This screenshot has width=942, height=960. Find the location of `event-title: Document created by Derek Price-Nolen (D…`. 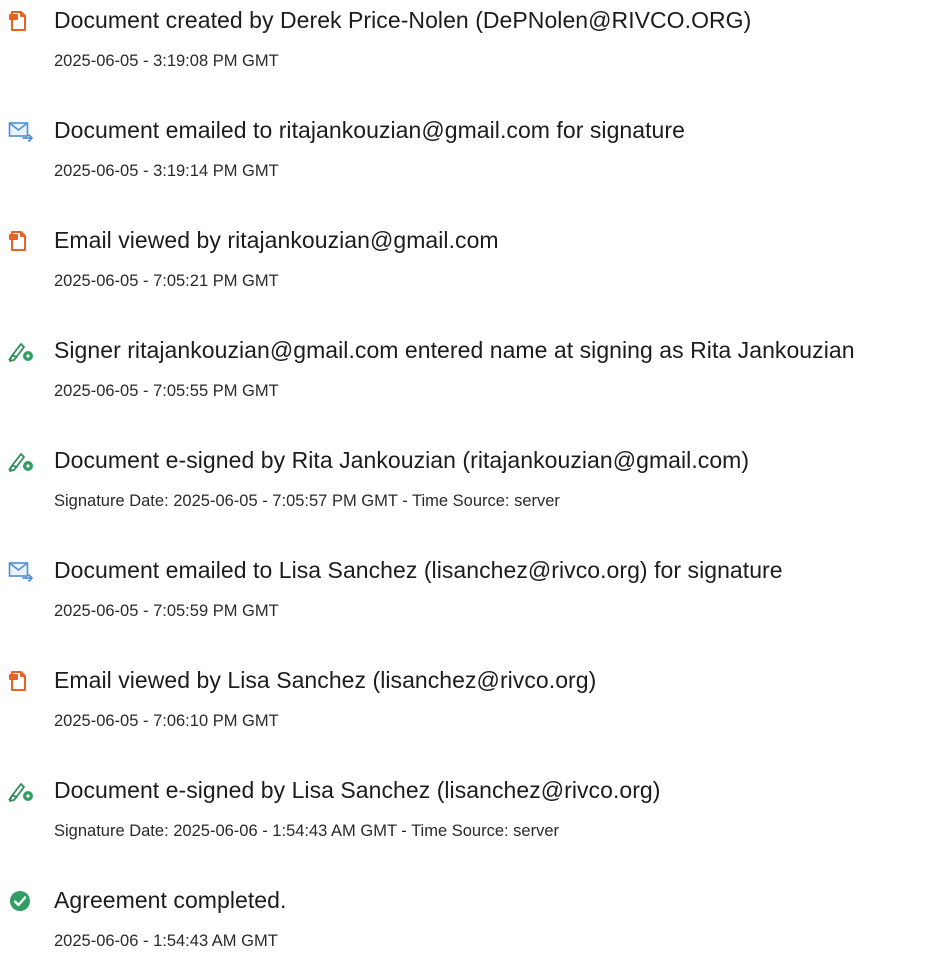

event-title: Document created by Derek Price-Nolen (D… is located at coordinates (403, 20).